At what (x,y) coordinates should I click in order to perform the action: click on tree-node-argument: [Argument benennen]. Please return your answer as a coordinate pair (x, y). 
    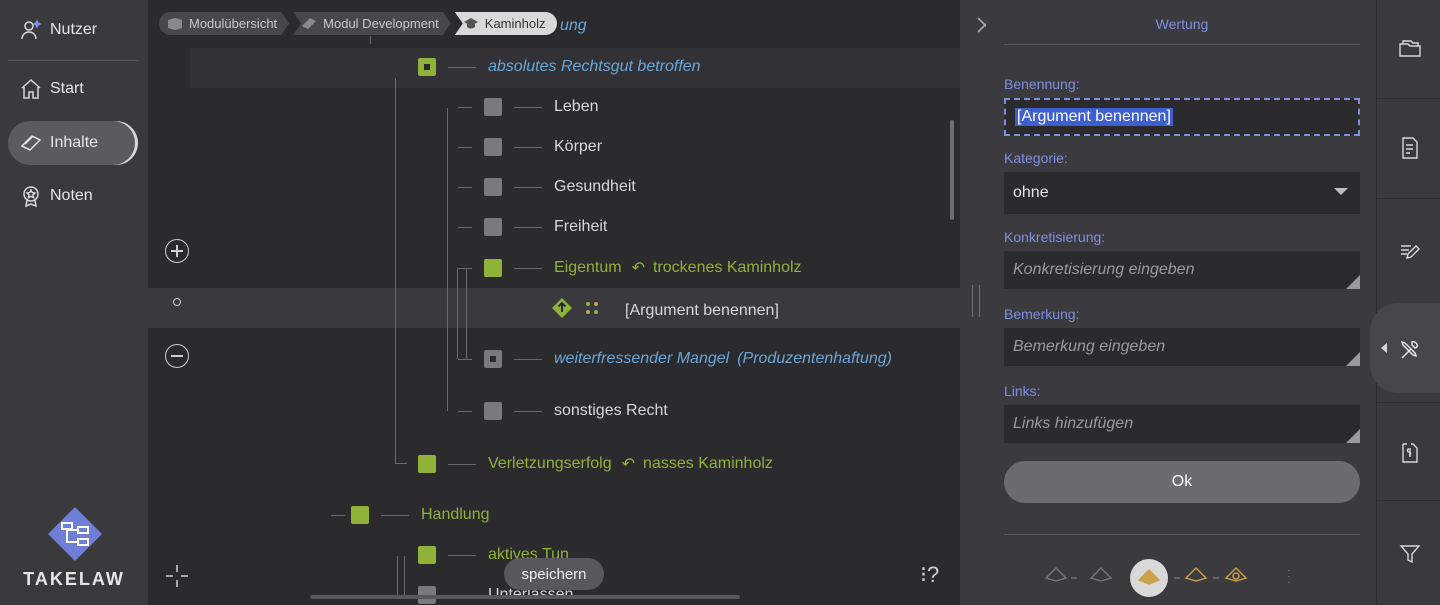
    Looking at the image, I should click on (665, 310).